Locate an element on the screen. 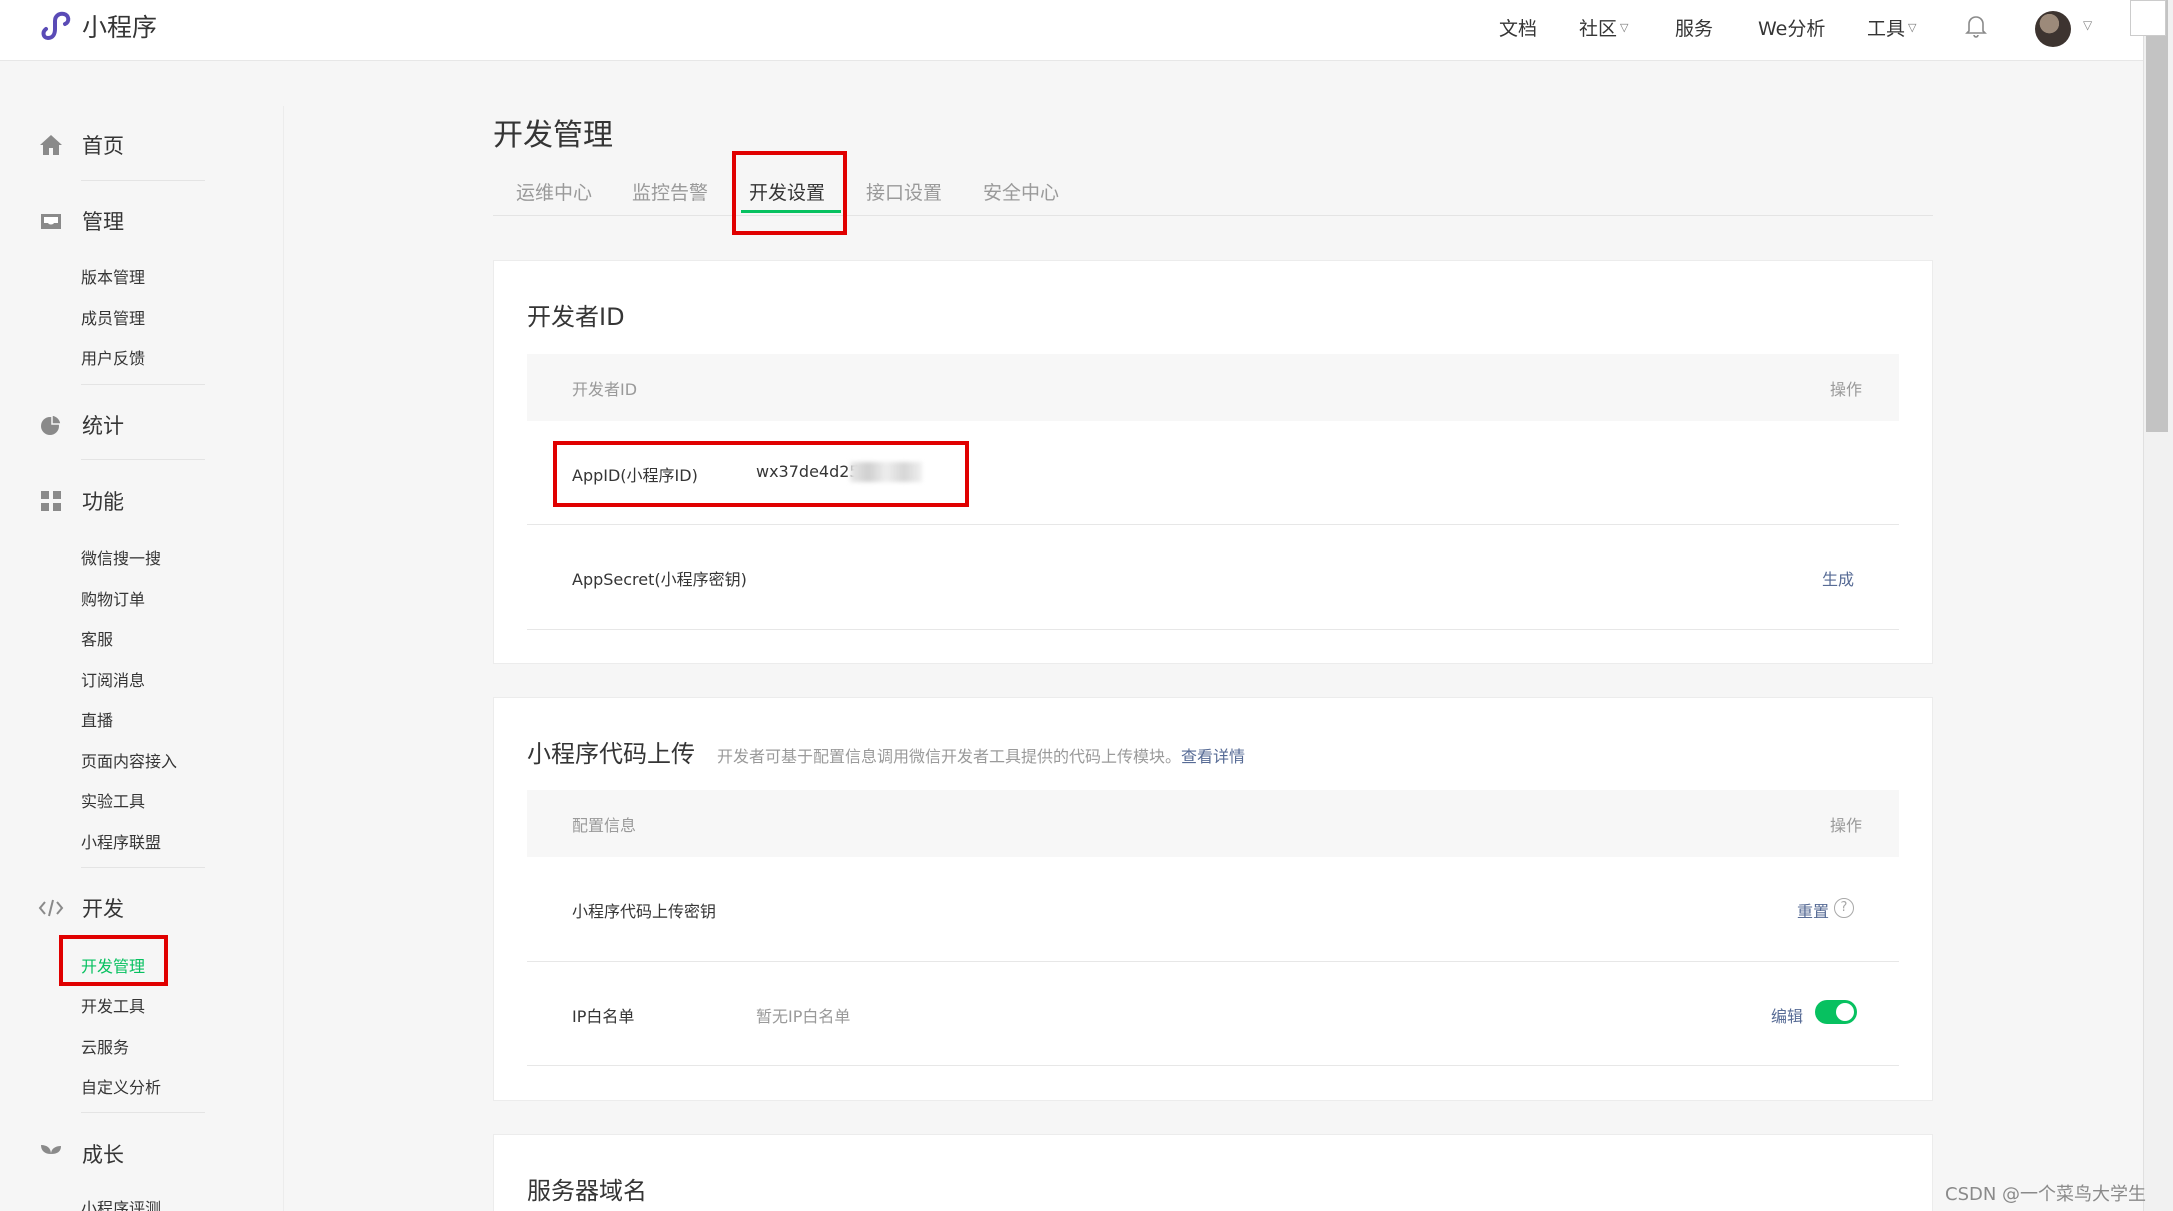 The height and width of the screenshot is (1211, 2173). logo: 小程序 is located at coordinates (97, 26).